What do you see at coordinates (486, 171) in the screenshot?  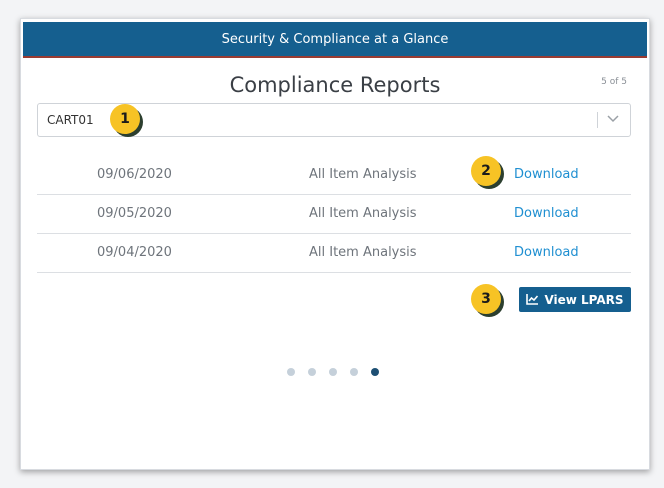 I see `callout-badge-2: 2` at bounding box center [486, 171].